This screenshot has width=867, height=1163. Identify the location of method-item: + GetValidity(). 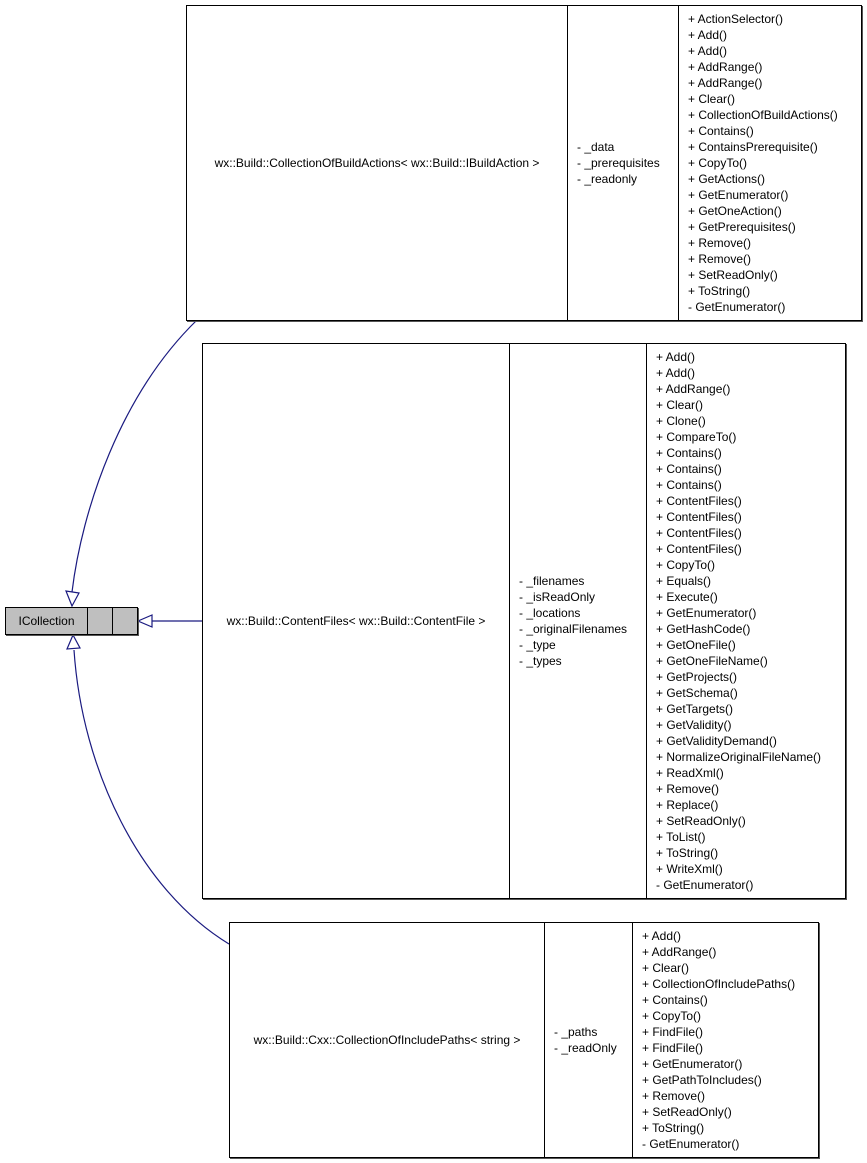
(694, 725).